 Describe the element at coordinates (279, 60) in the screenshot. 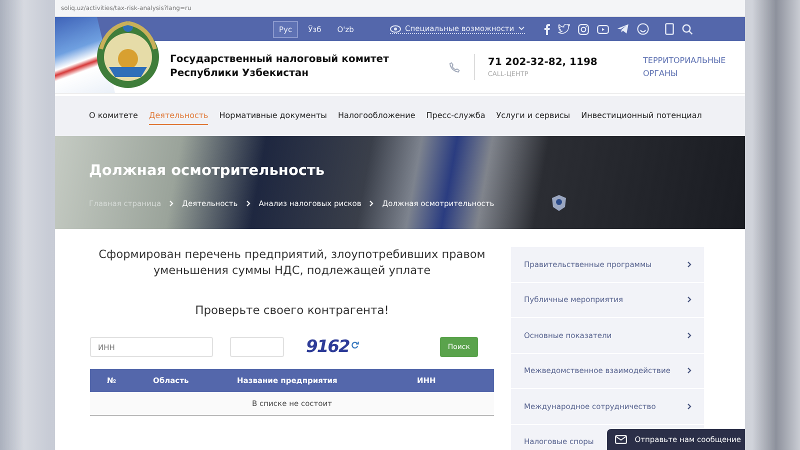

I see `site-title: Государственный налоговый комитет` at that location.